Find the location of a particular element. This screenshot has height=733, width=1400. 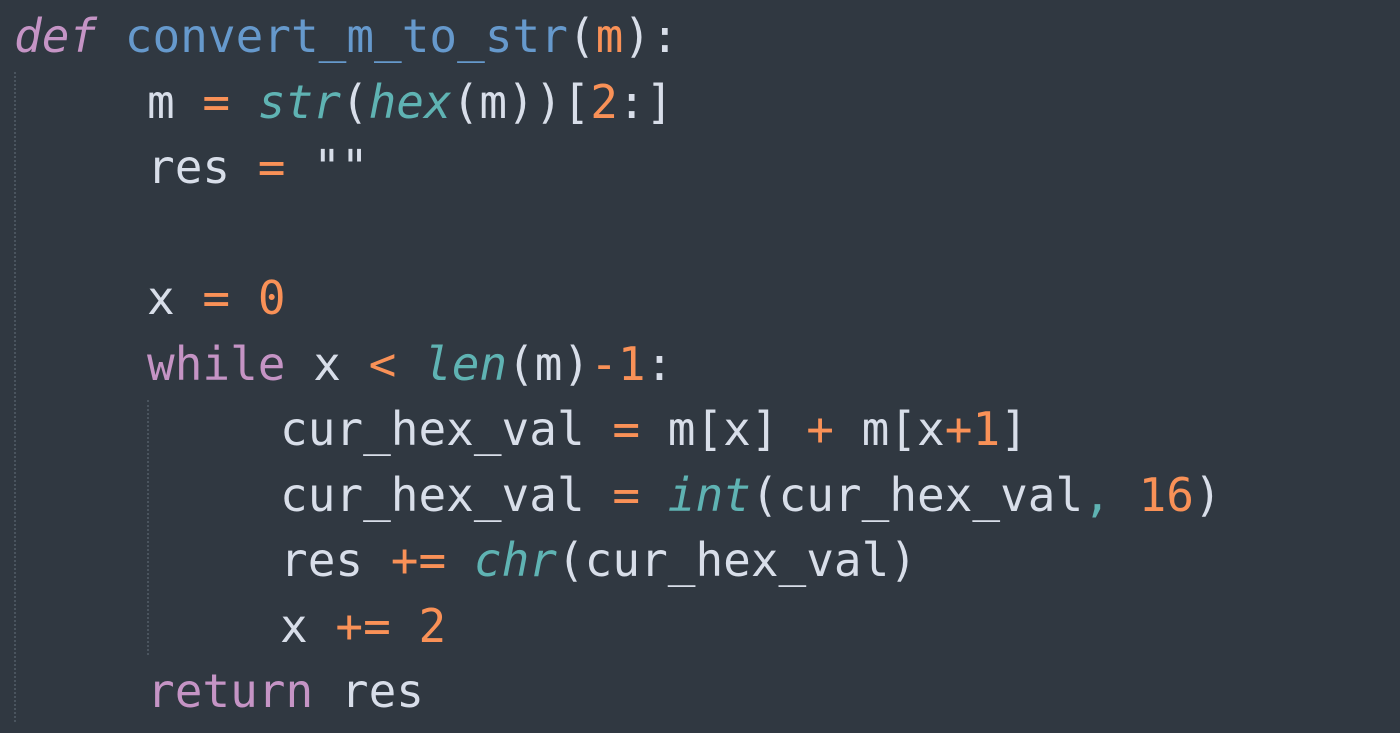

builtin-int: int is located at coordinates (709, 494).